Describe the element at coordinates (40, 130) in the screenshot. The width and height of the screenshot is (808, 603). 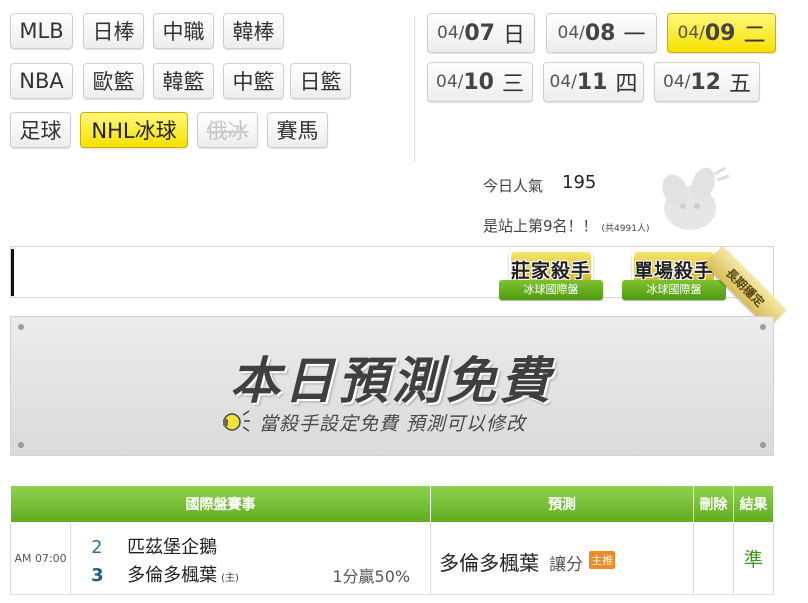
I see `sport-button-soccer: 足球` at that location.